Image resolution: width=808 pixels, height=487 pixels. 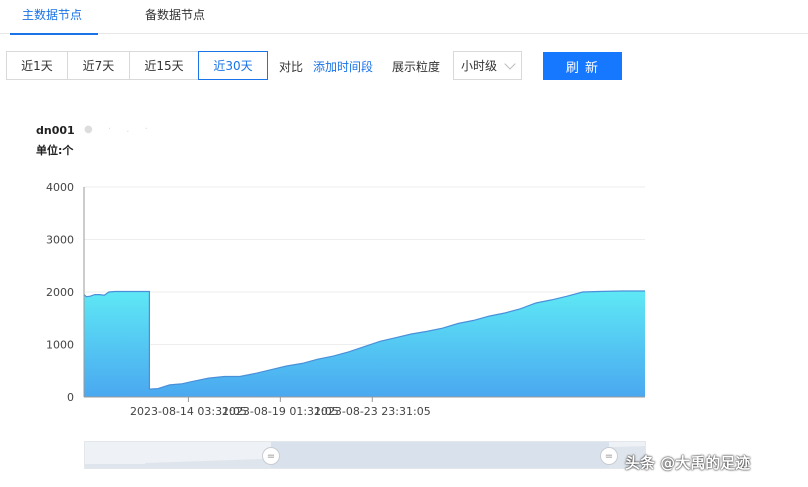 What do you see at coordinates (233, 65) in the screenshot?
I see `range-30d-button: 近30天` at bounding box center [233, 65].